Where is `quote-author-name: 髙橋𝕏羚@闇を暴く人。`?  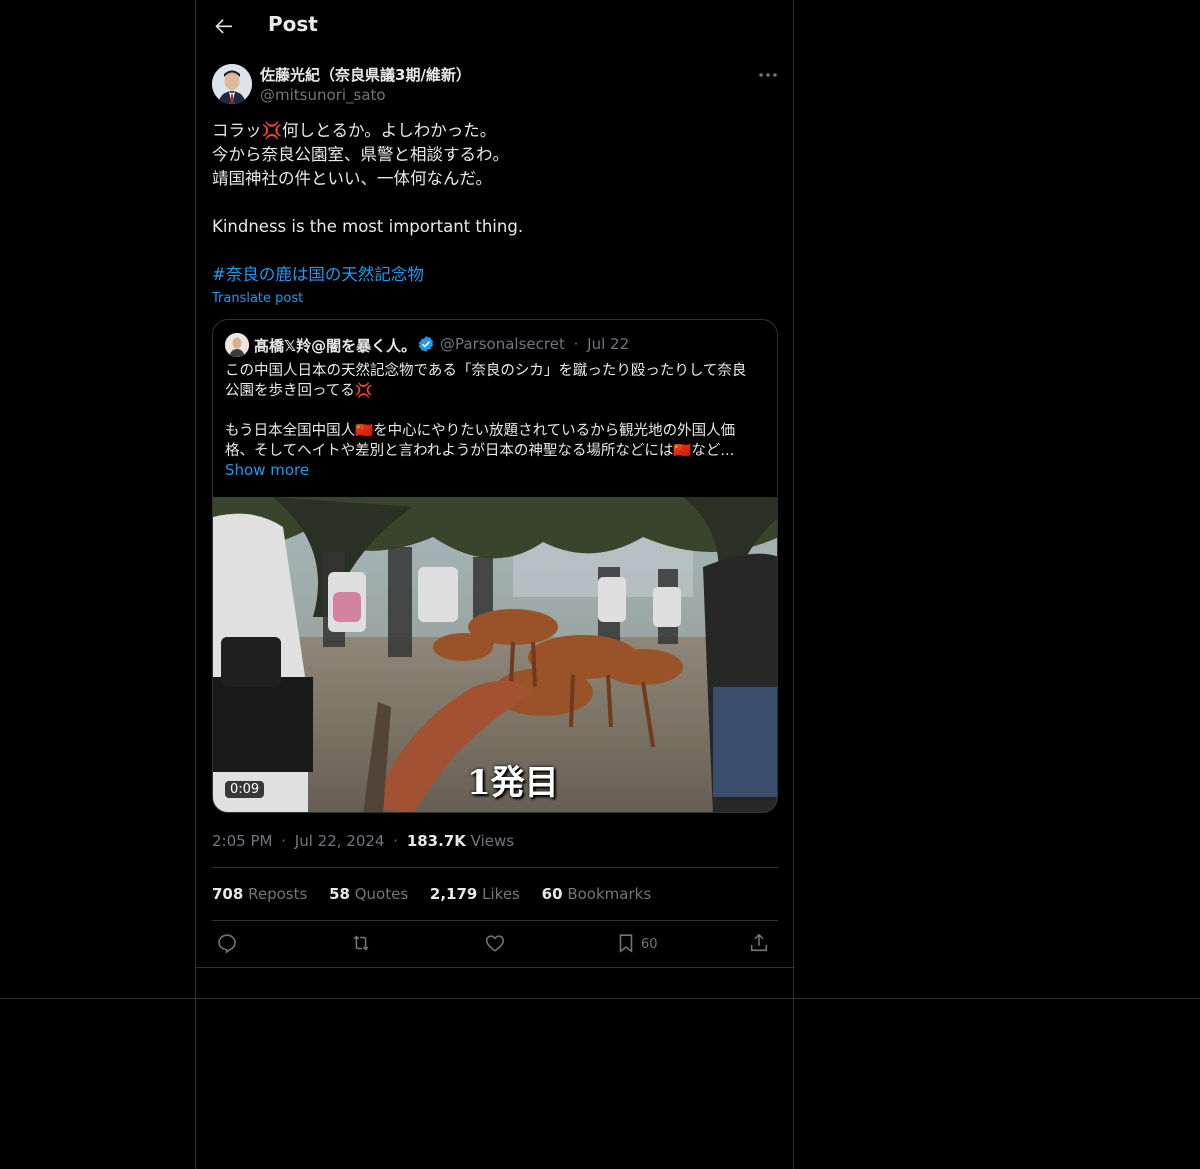 quote-author-name: 髙橋𝕏羚@闇を暴く人。 is located at coordinates (335, 345).